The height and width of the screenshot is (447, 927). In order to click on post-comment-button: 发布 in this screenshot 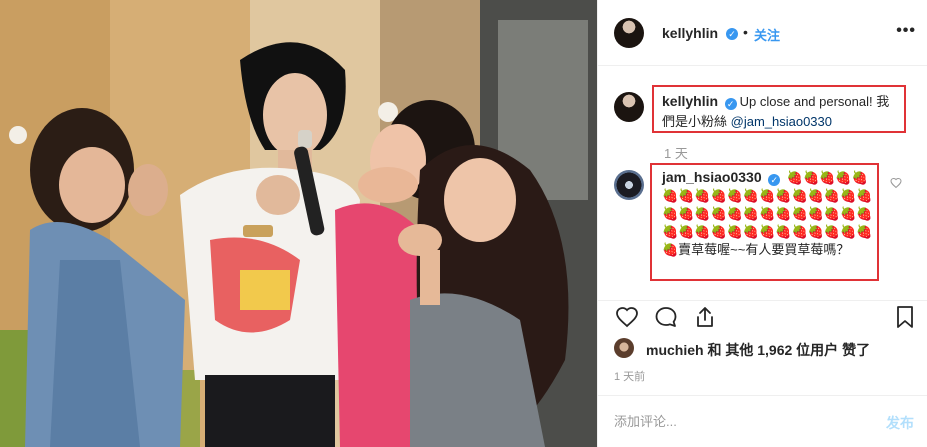, I will do `click(900, 423)`.